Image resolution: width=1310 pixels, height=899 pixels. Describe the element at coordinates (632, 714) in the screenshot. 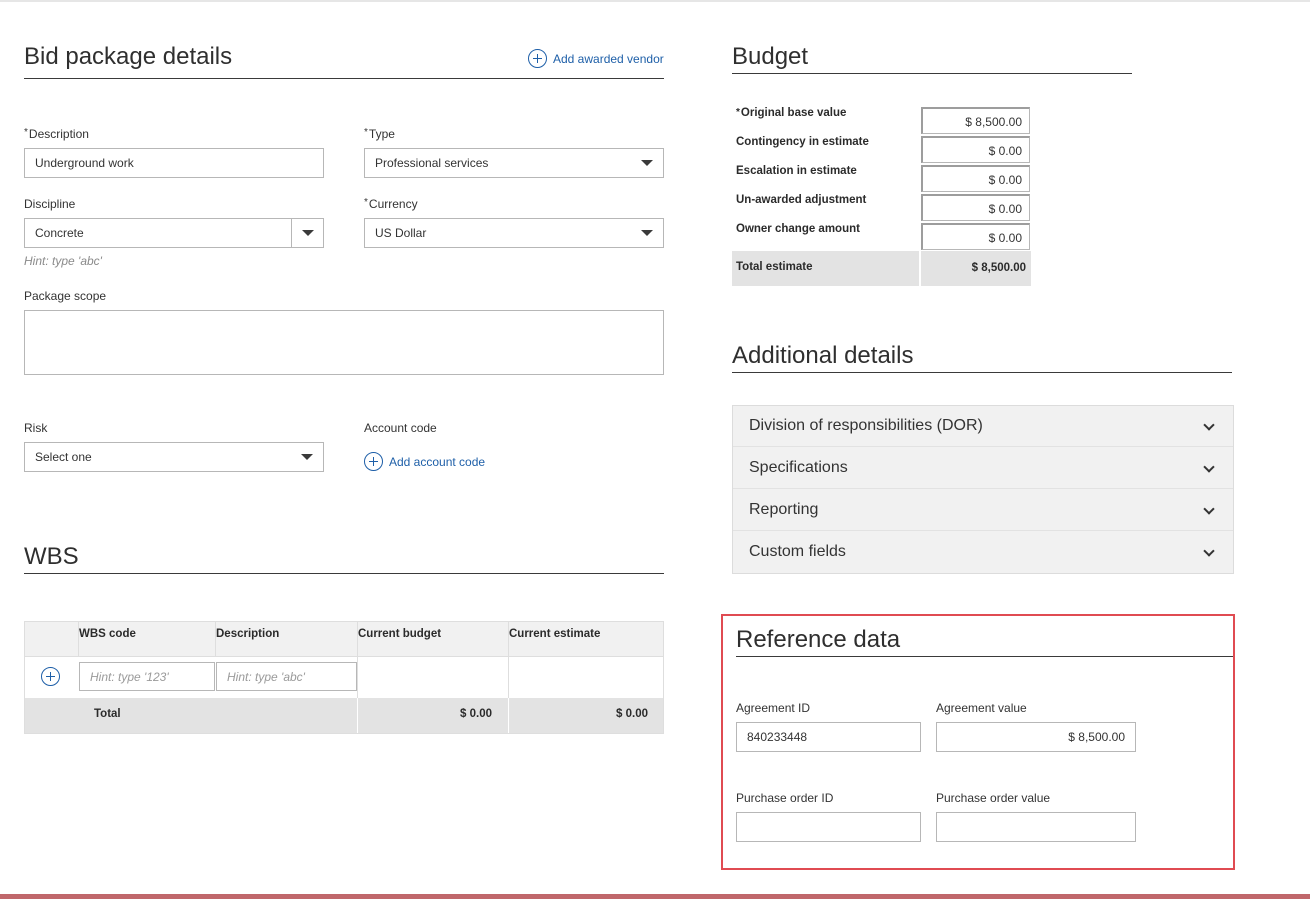

I see `wbs-total-estimate: $ 0.00` at that location.